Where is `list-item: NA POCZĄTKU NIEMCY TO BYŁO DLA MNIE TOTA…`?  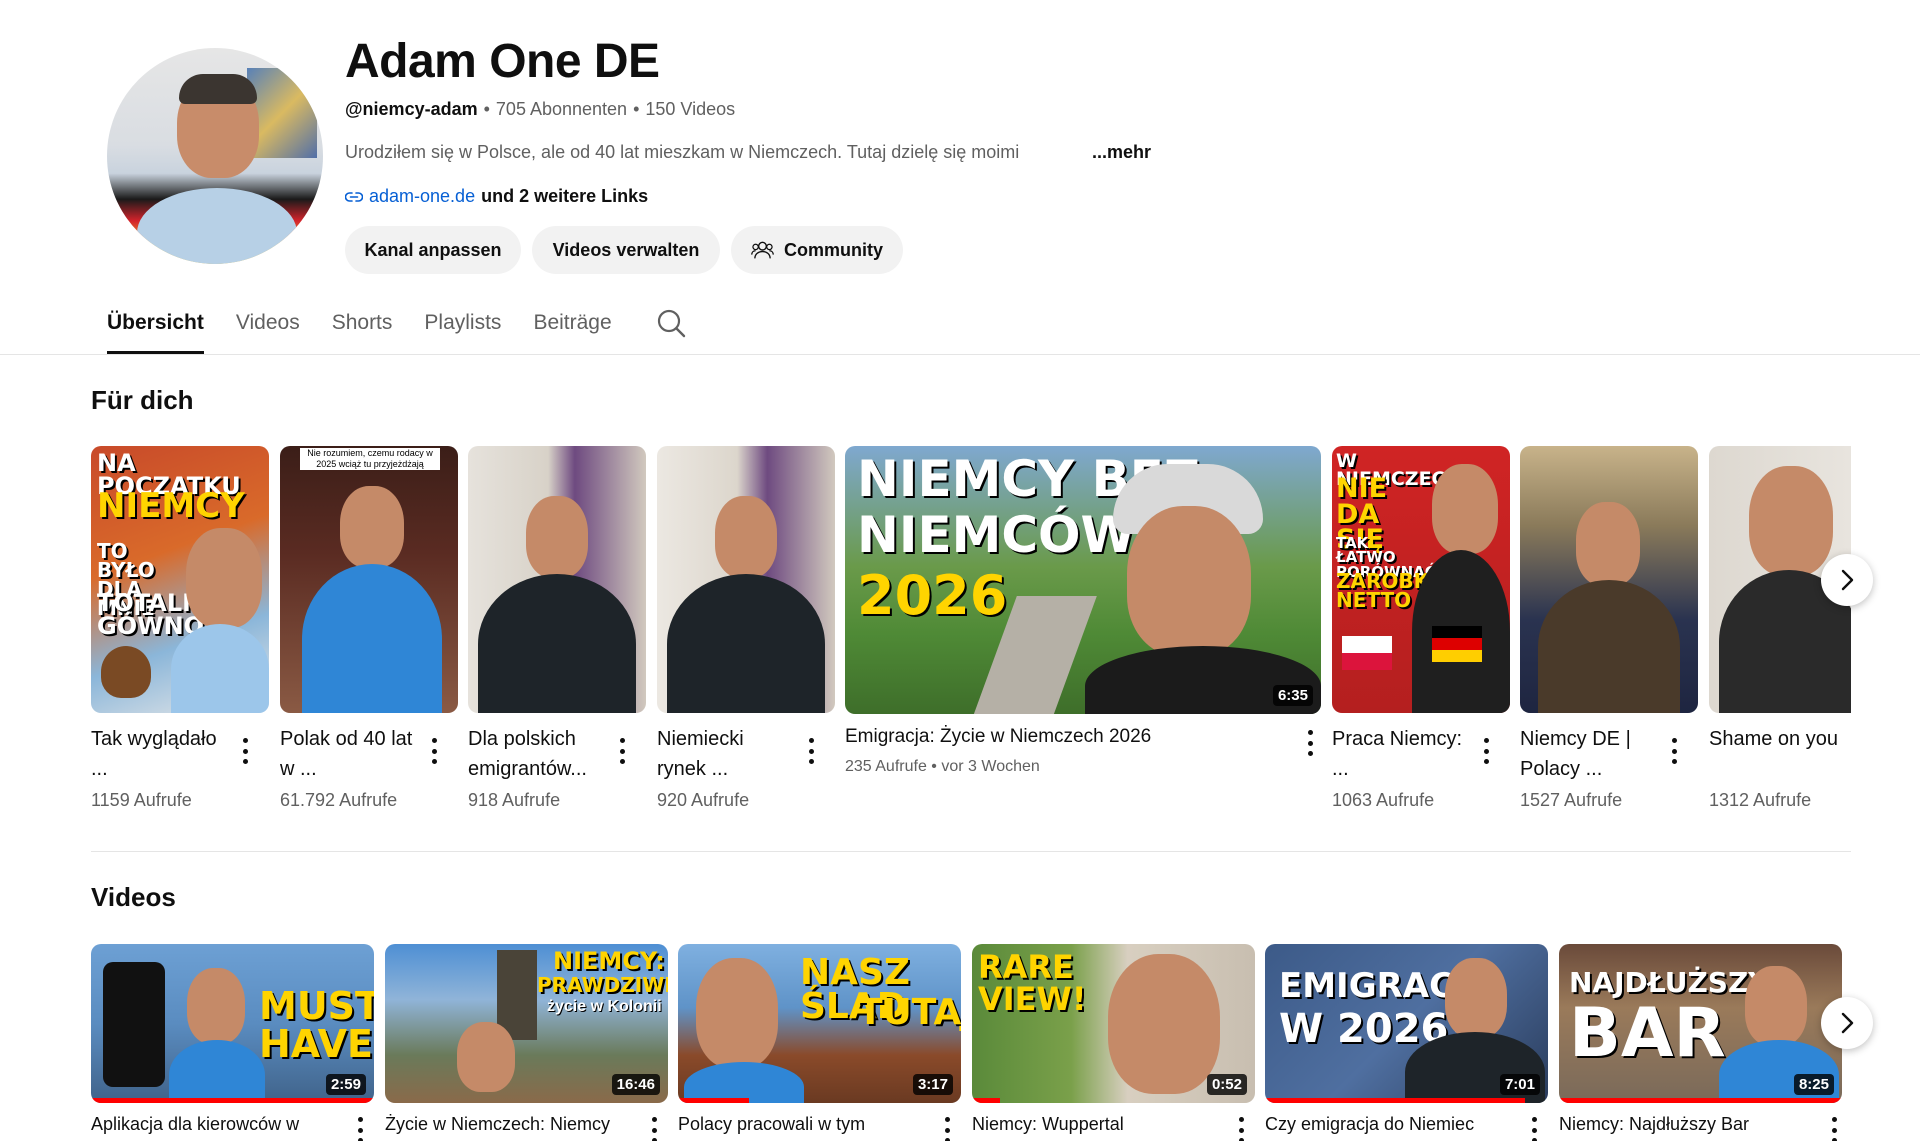
list-item: NA POCZĄTKU NIEMCY TO BYŁO DLA MNIE TOTA… is located at coordinates (180, 628).